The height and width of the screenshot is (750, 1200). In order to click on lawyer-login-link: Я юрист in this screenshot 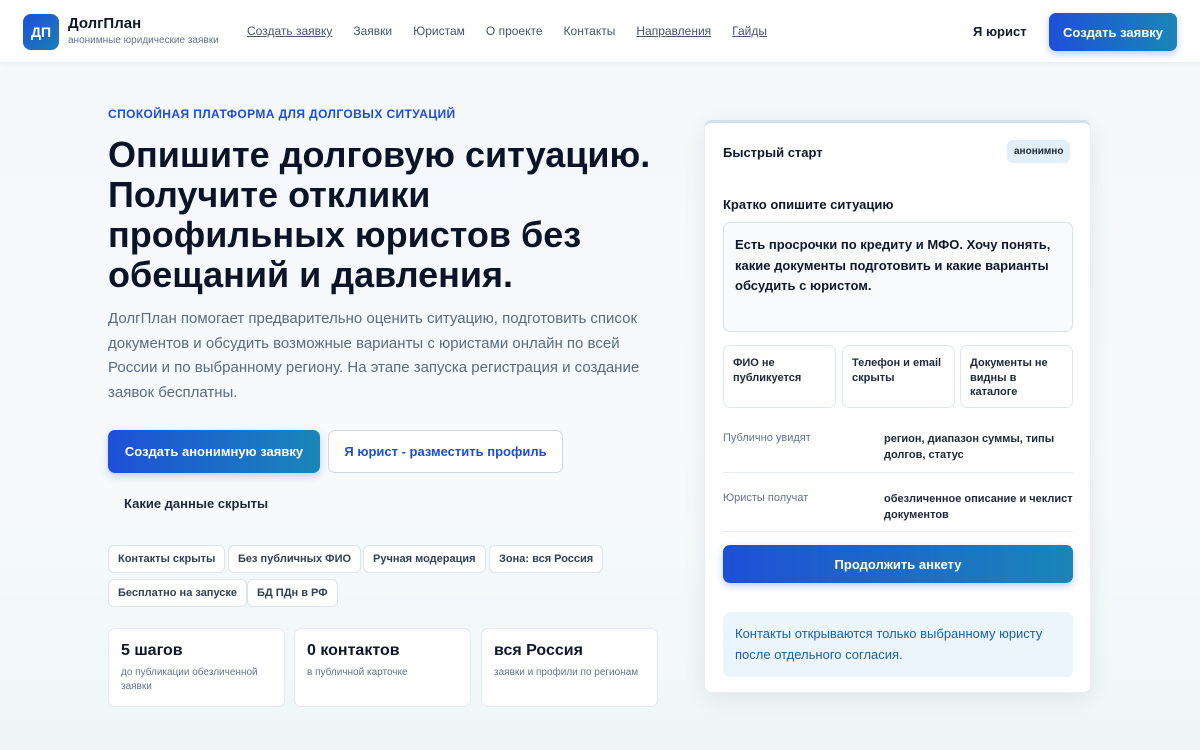, I will do `click(1000, 31)`.